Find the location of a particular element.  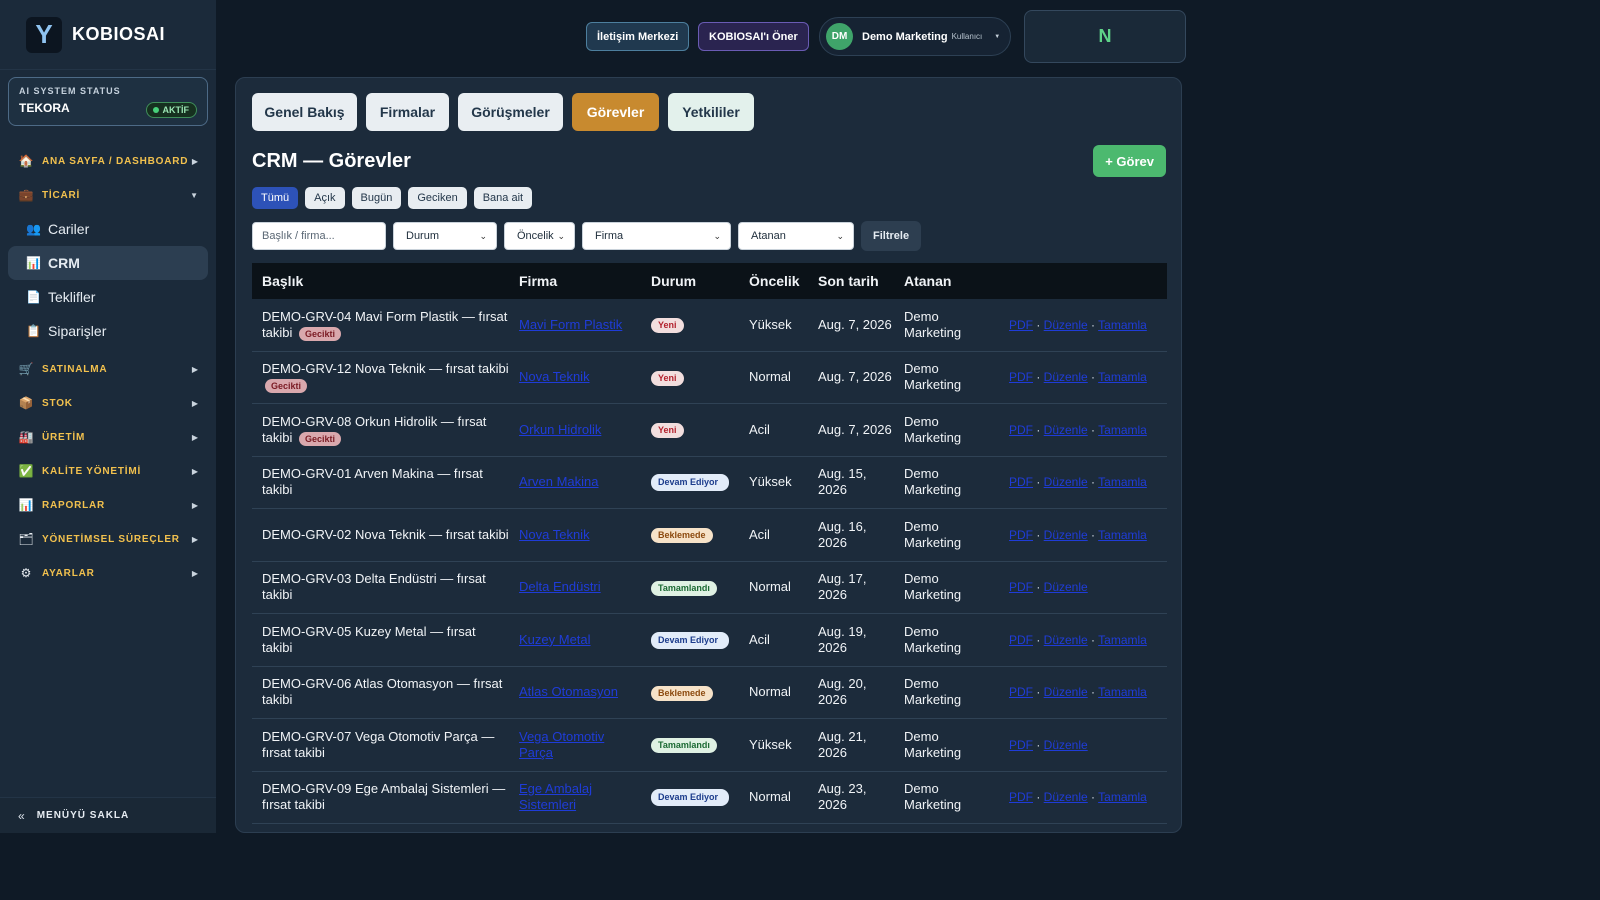

sidebar-item-siparisler: 📋 Siparişler is located at coordinates (108, 331).